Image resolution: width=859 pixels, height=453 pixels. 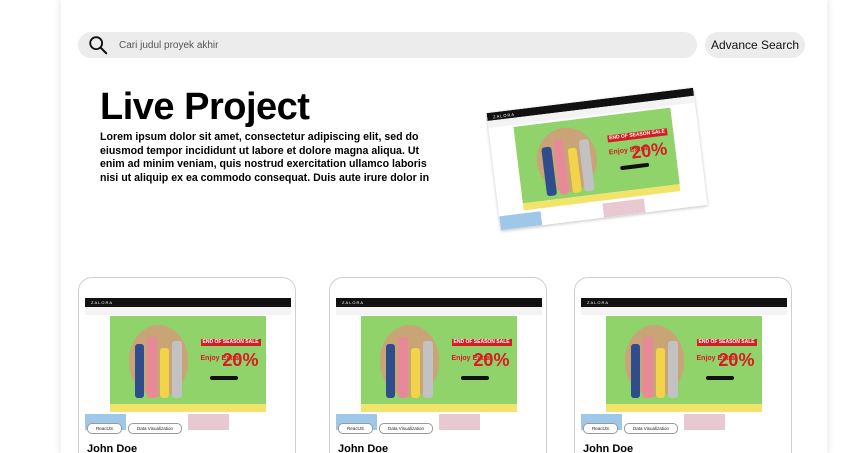 What do you see at coordinates (755, 45) in the screenshot?
I see `advance-search-button: Advance Search` at bounding box center [755, 45].